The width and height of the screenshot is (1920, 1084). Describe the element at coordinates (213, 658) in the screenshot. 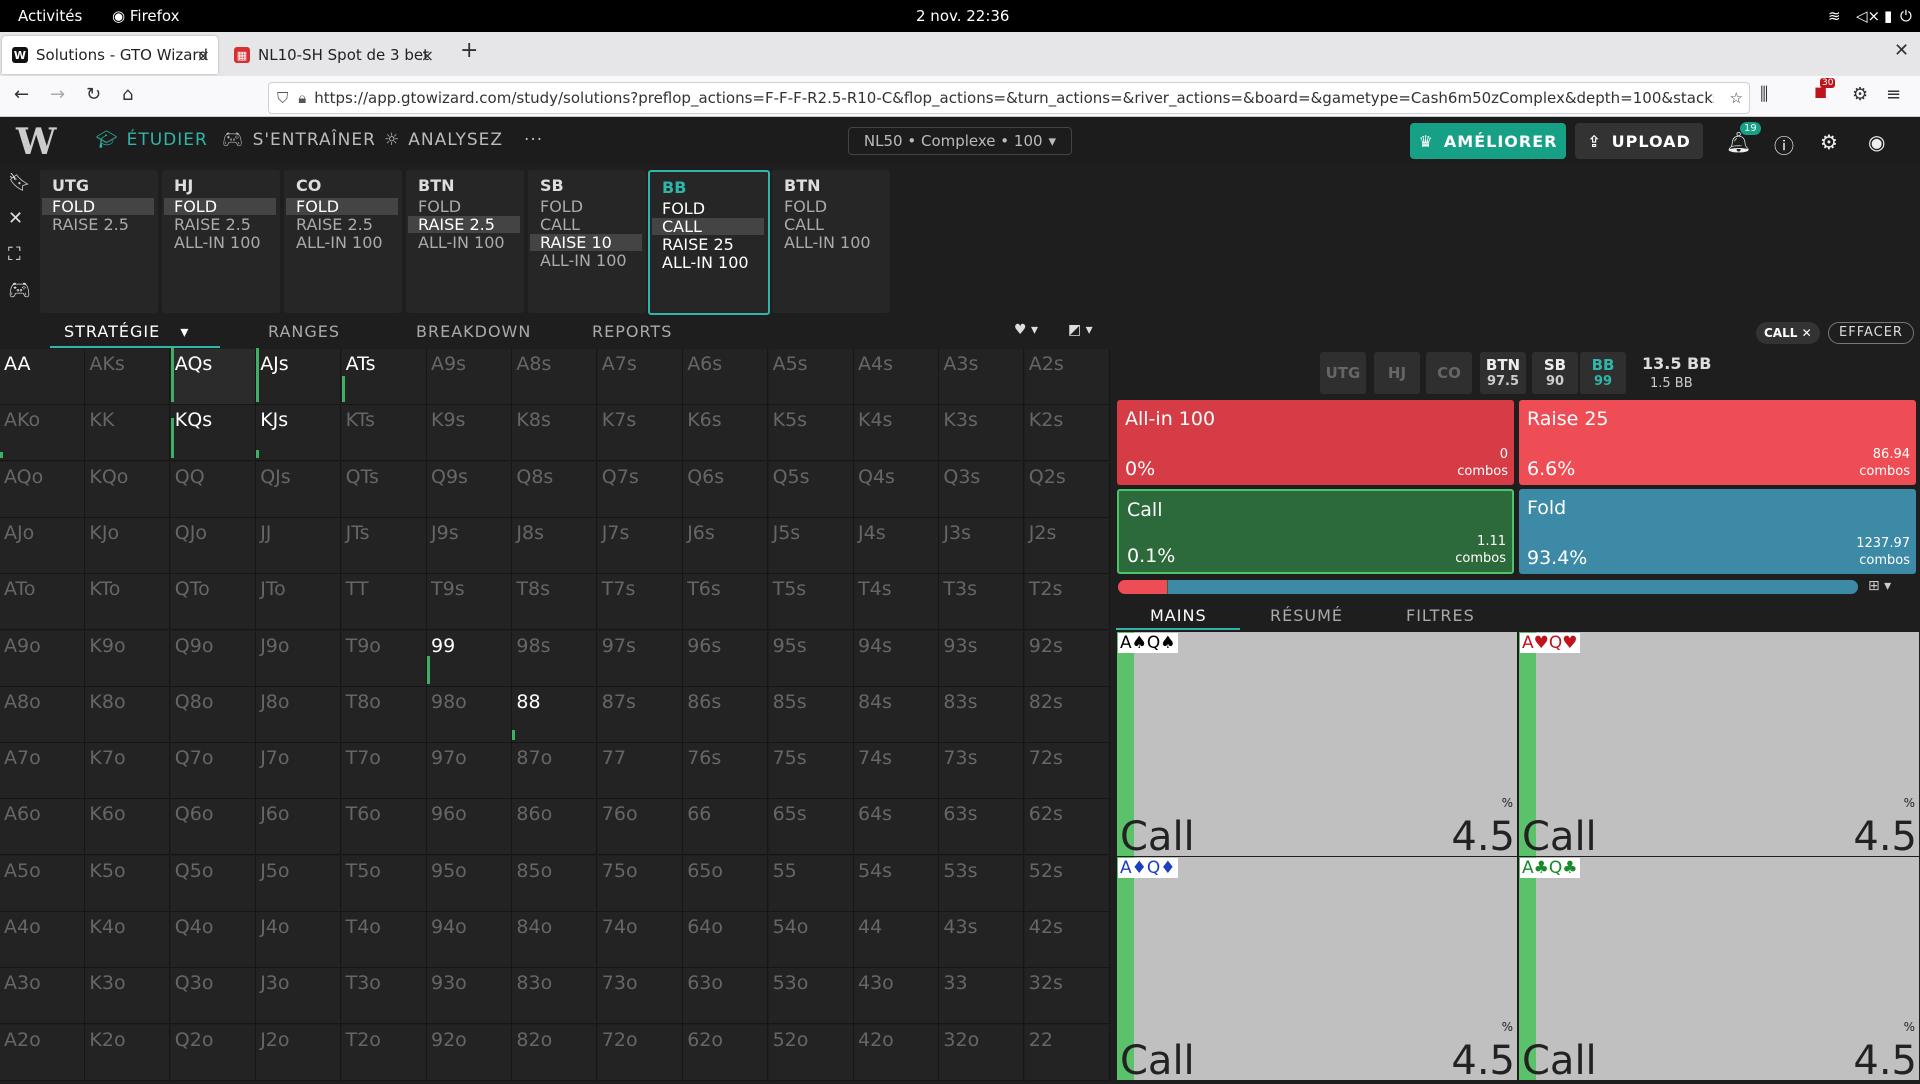

I see `hand-cell-q9o: Q9o` at that location.